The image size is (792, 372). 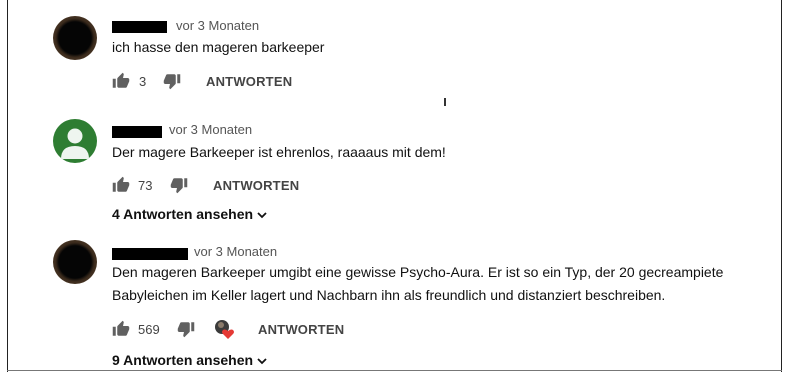 I want to click on like-count: 3, so click(x=143, y=81).